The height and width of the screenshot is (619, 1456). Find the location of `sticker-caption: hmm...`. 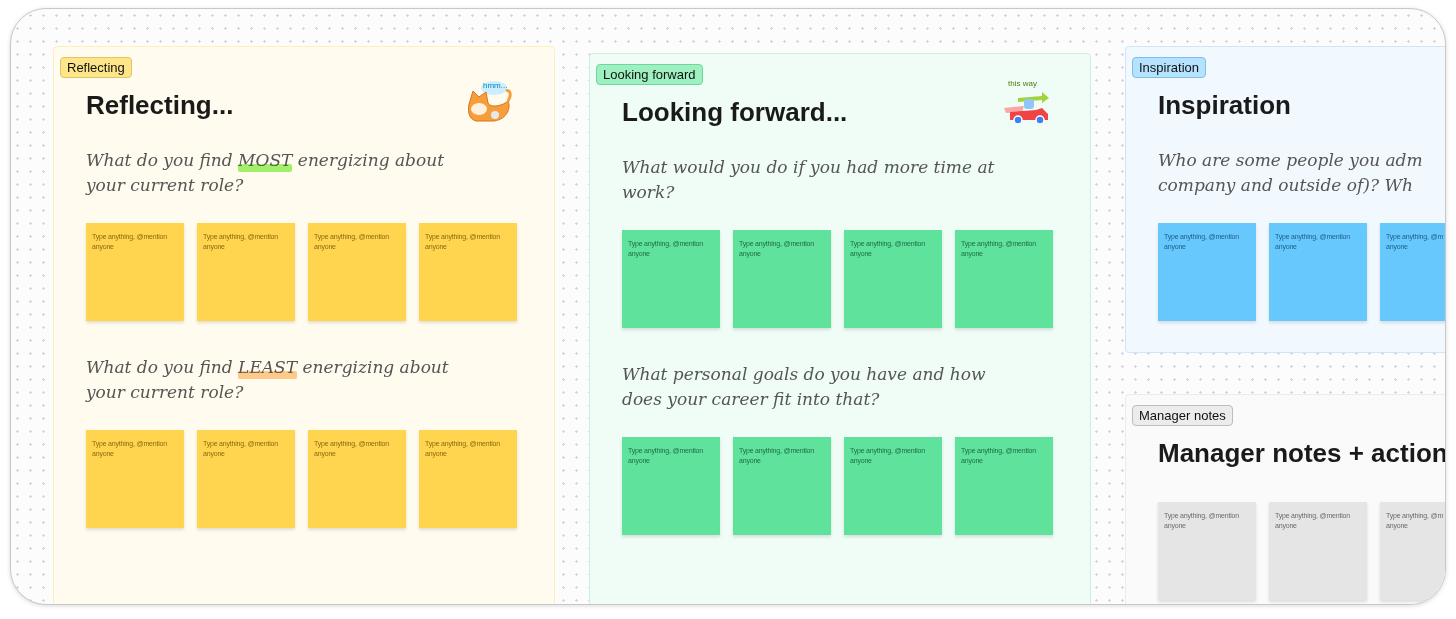

sticker-caption: hmm... is located at coordinates (495, 86).